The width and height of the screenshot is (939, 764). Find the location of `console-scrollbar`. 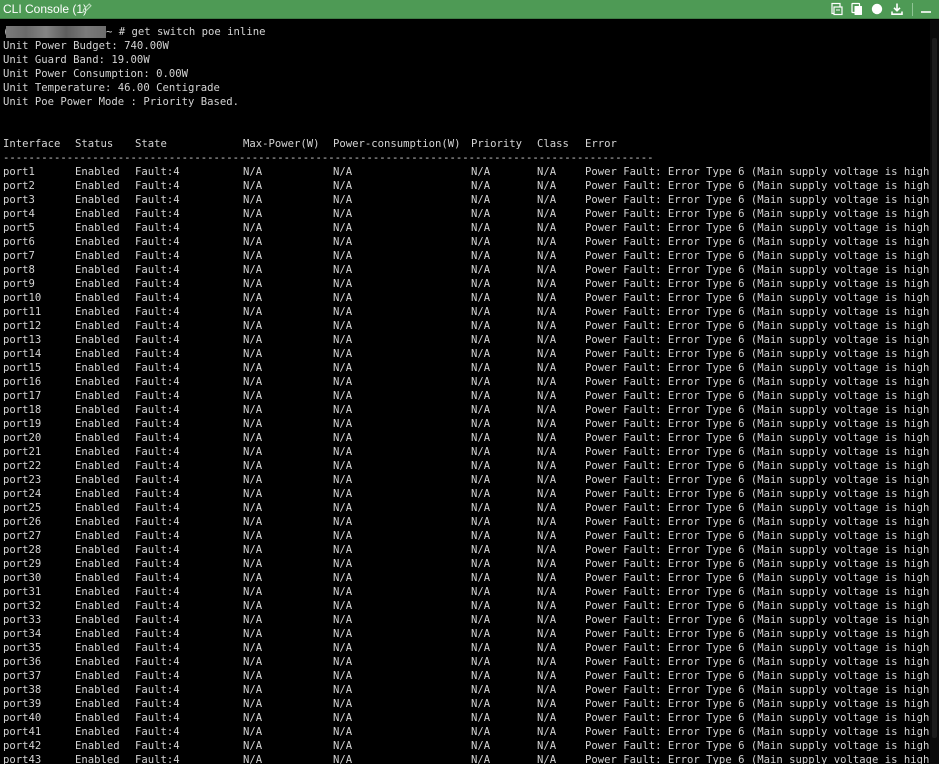

console-scrollbar is located at coordinates (934, 392).